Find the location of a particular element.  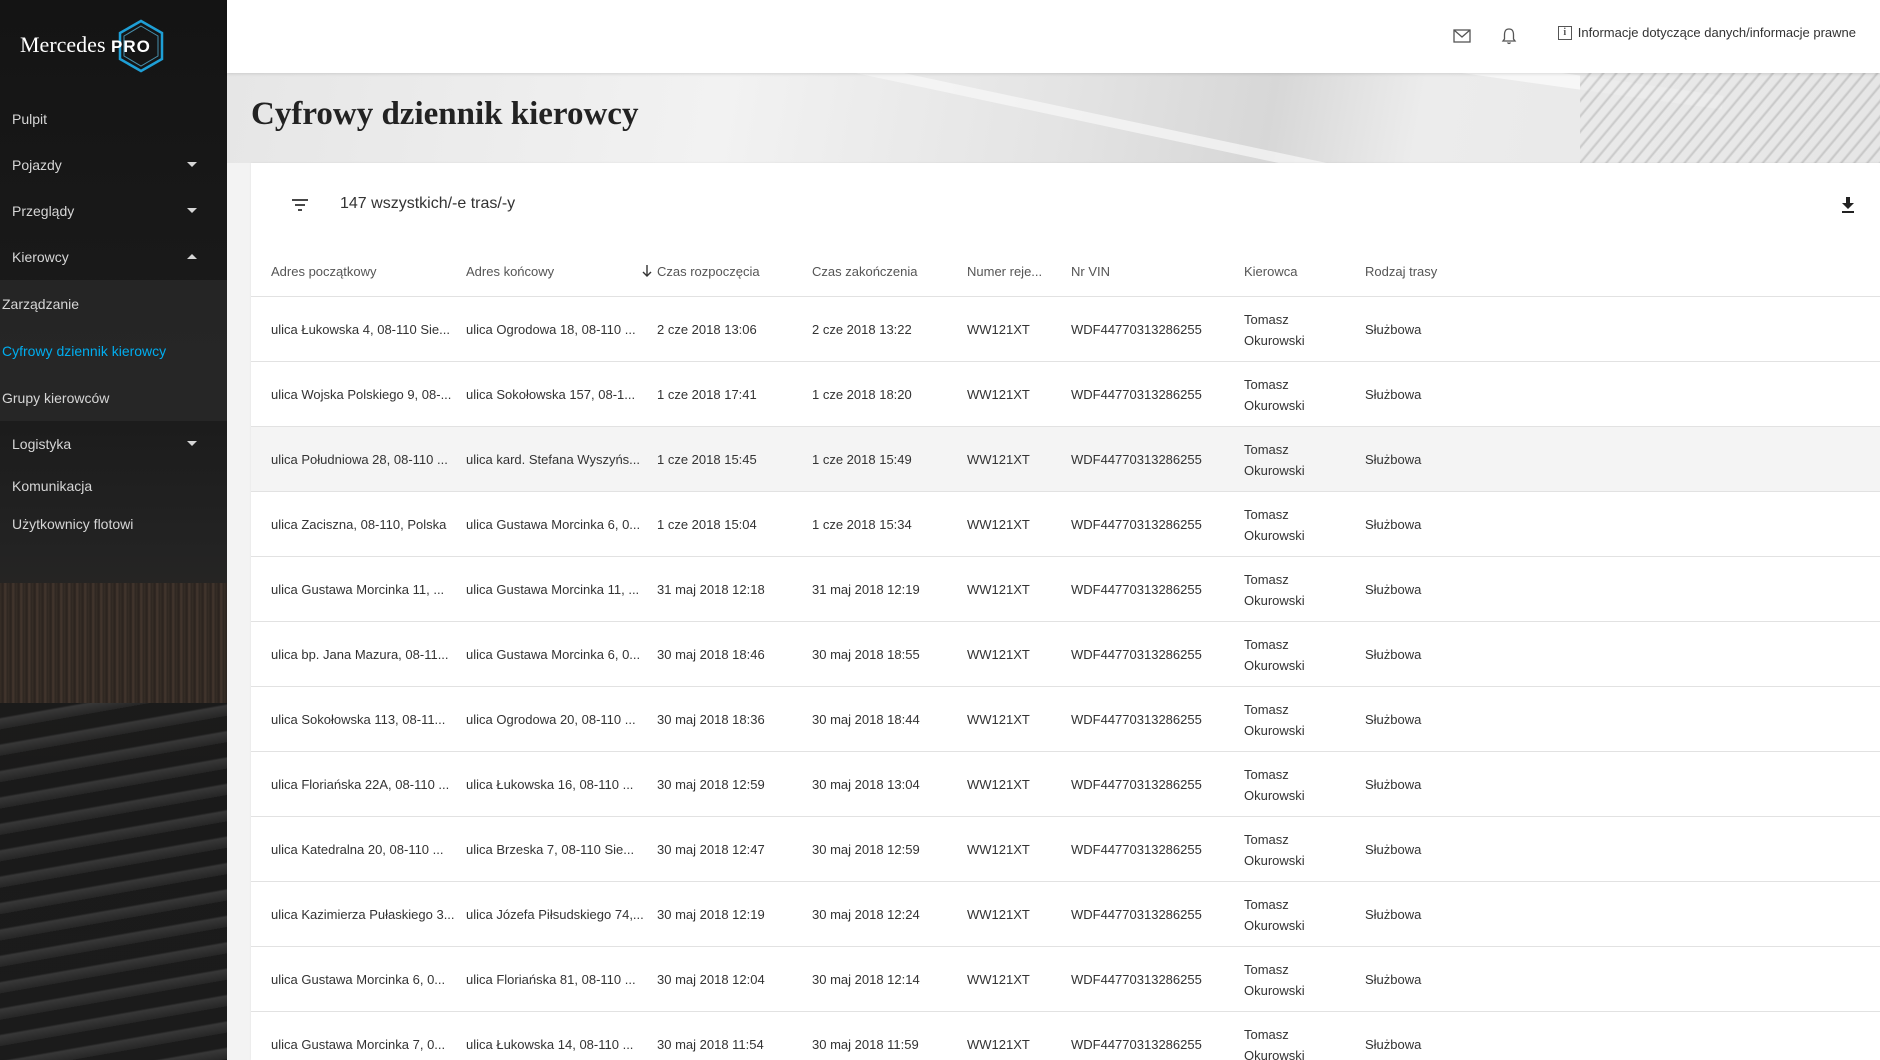

sidebar-item-label: Przeglądy is located at coordinates (43, 211).